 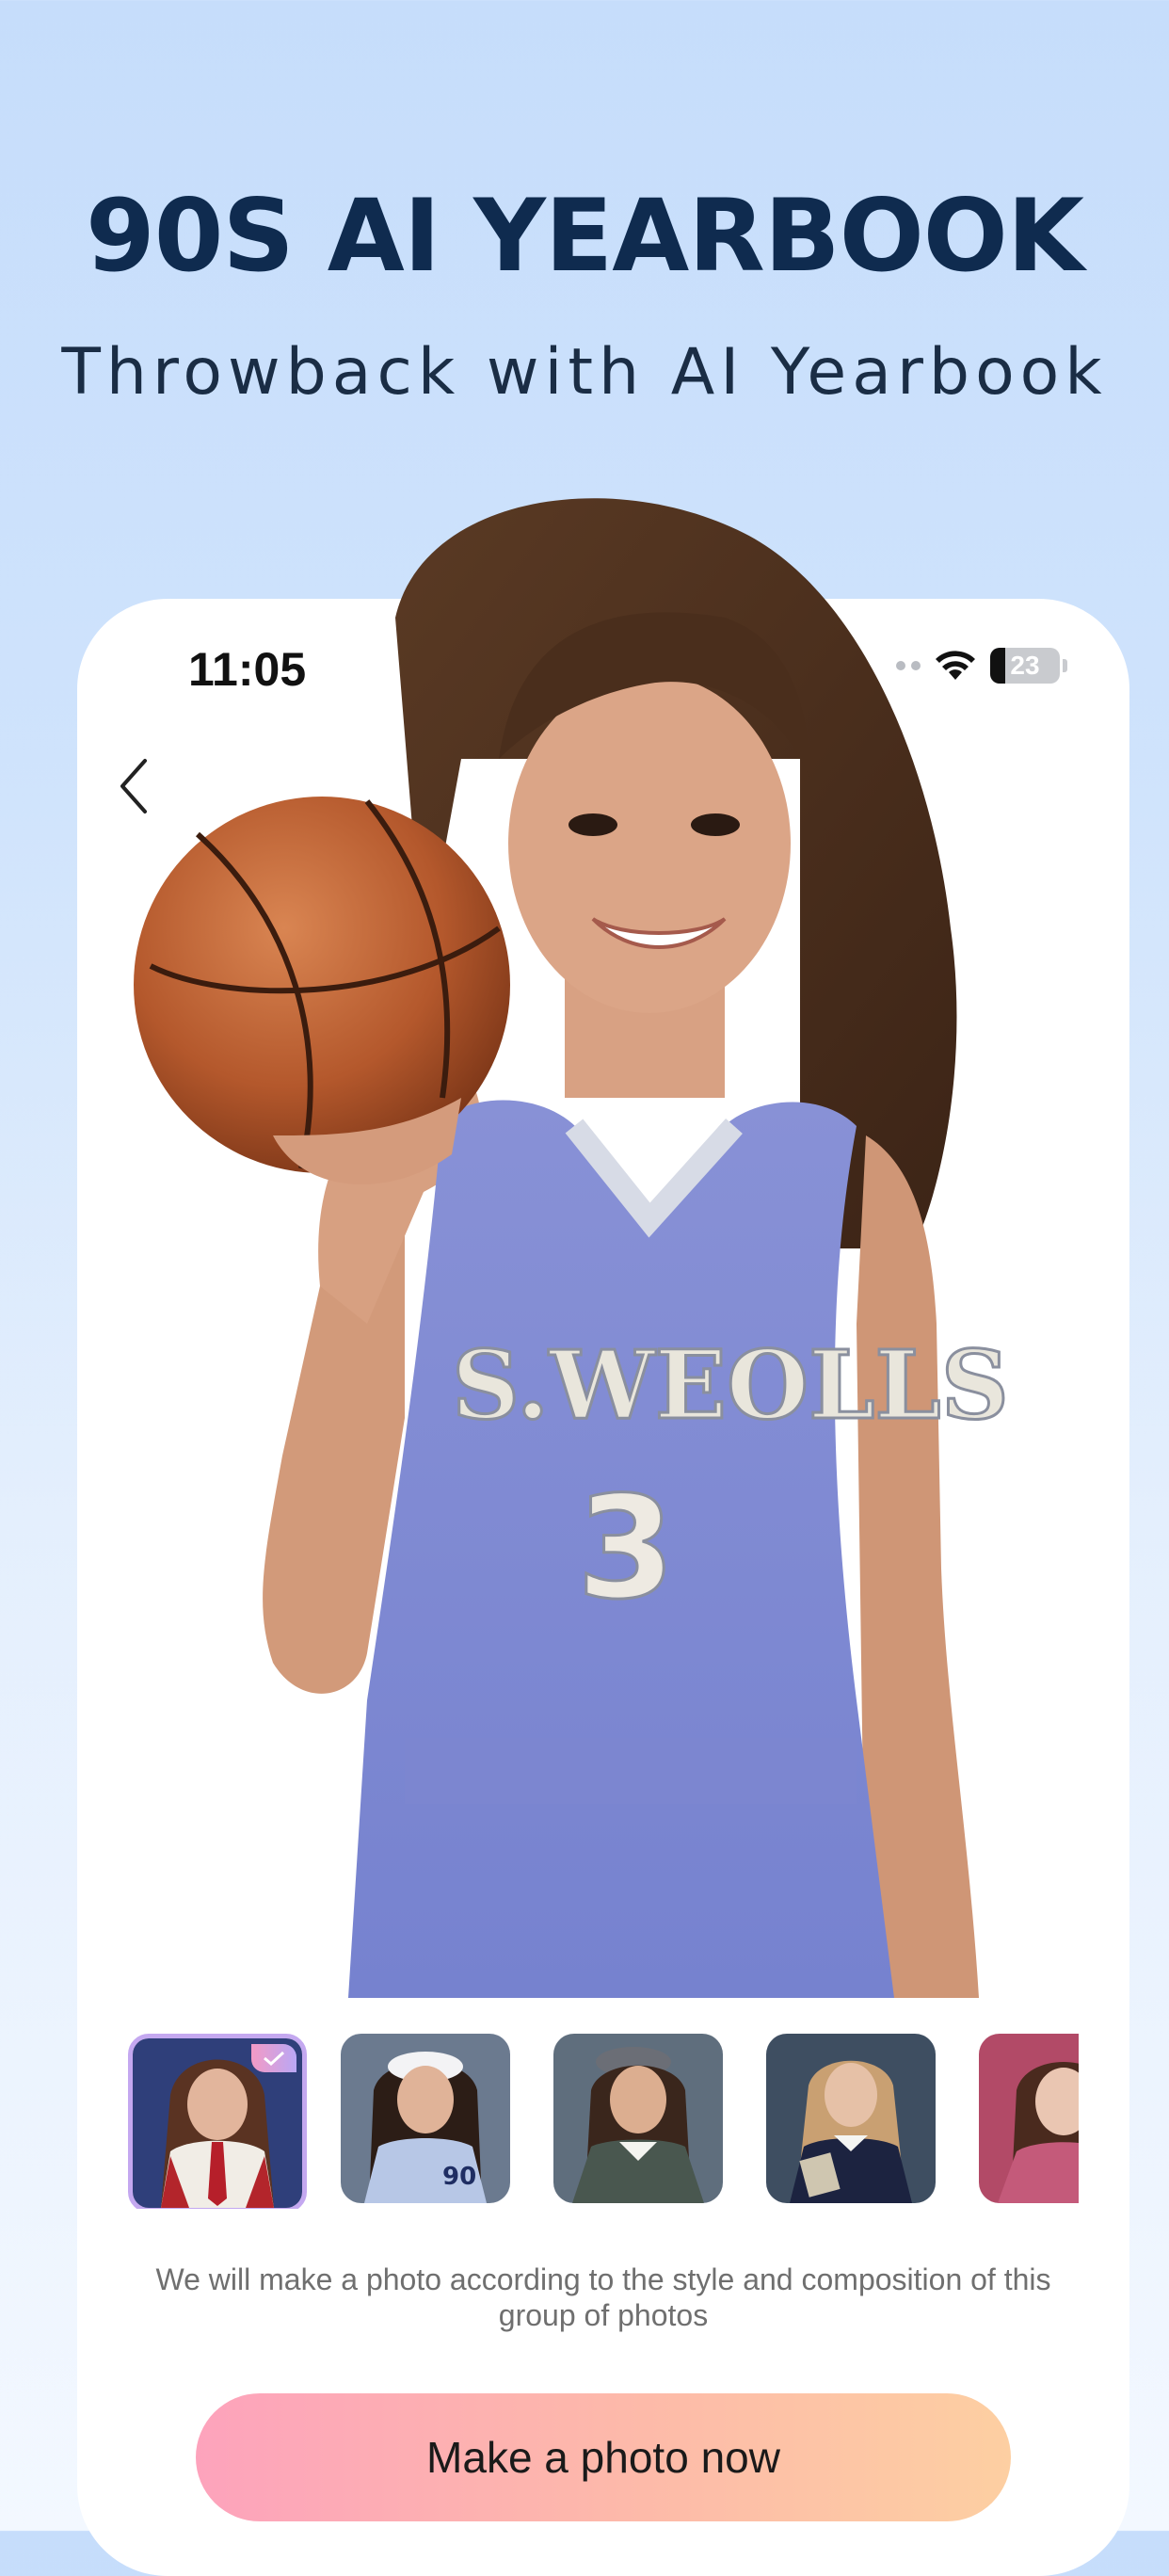 I want to click on jersey-text: S.WEOLLS, so click(x=730, y=1385).